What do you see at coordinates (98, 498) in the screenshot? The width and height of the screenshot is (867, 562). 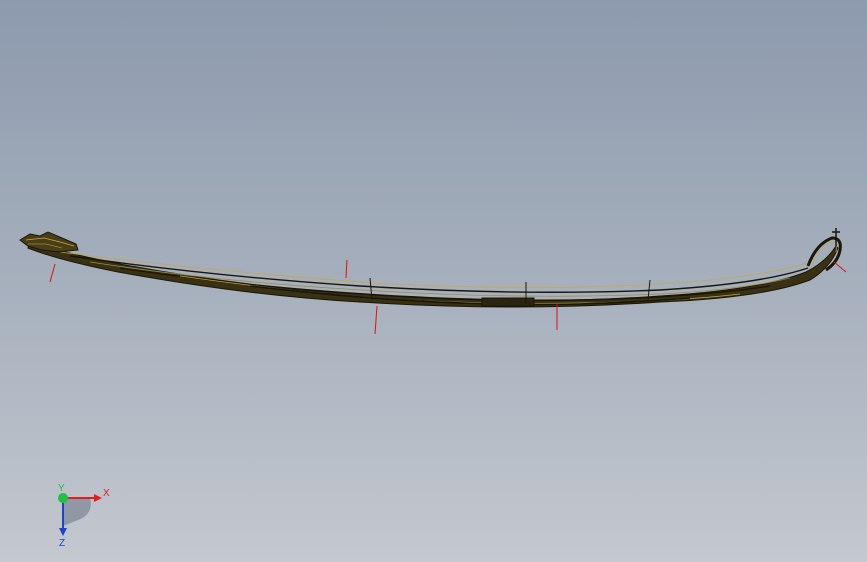 I see `x-axis-arrowhead` at bounding box center [98, 498].